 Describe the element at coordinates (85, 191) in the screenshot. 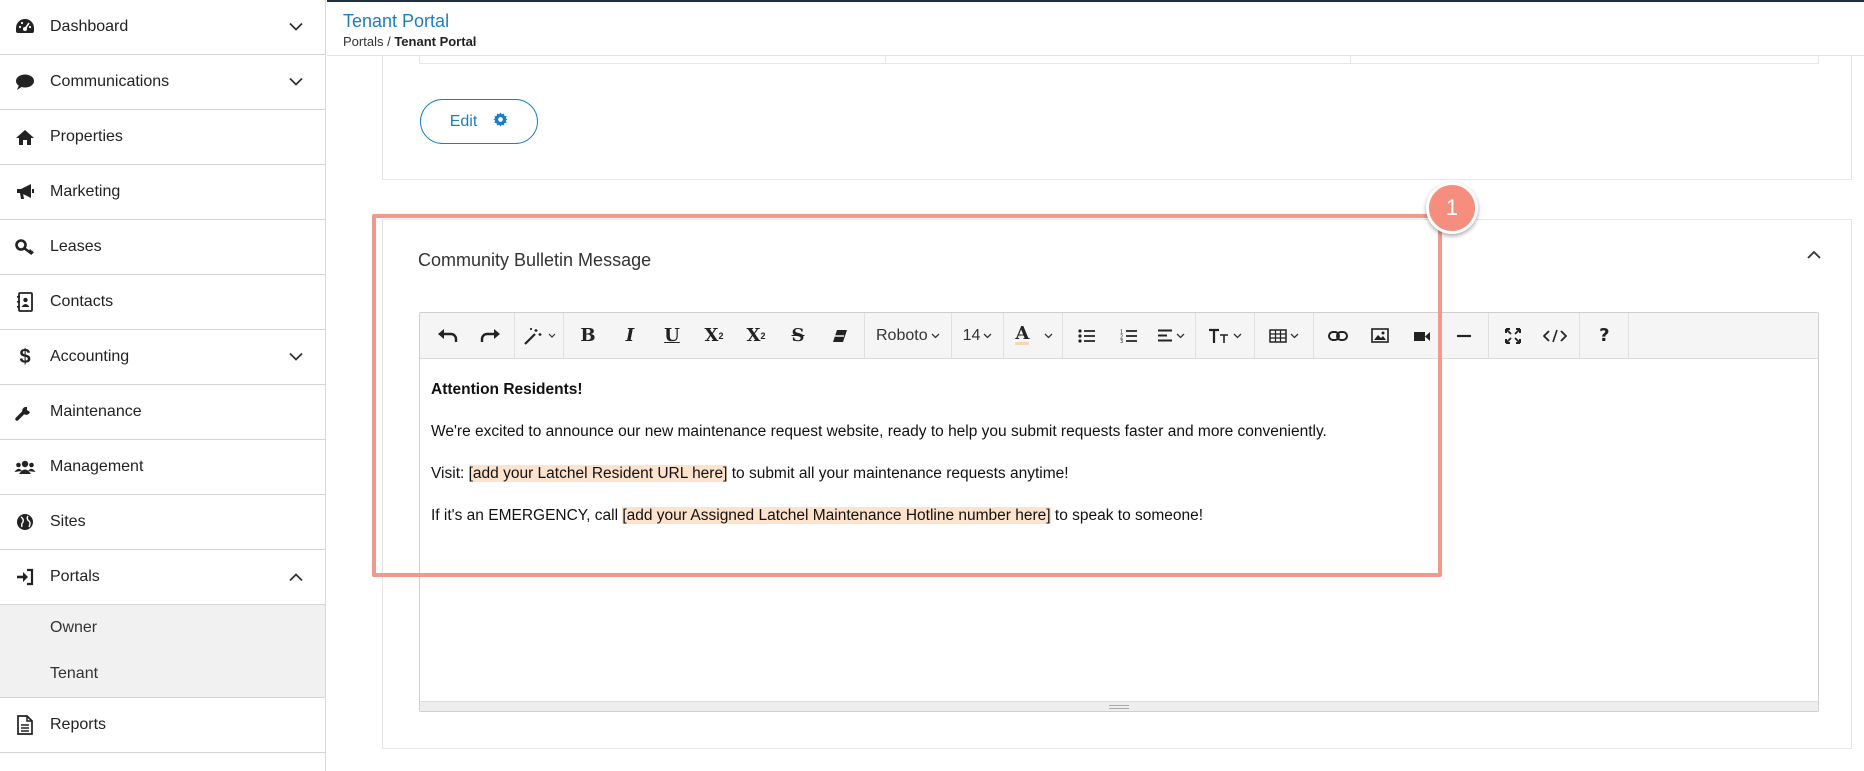

I see `sidebar-item-label: Marketing` at that location.